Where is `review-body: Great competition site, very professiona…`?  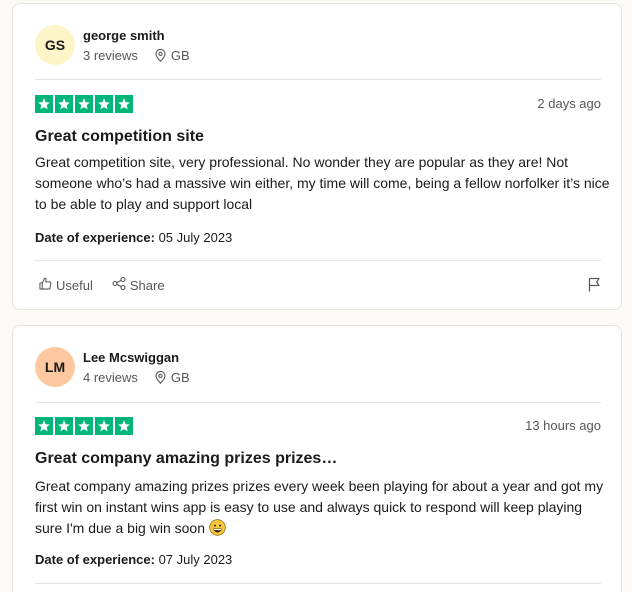 review-body: Great competition site, very professiona… is located at coordinates (322, 183).